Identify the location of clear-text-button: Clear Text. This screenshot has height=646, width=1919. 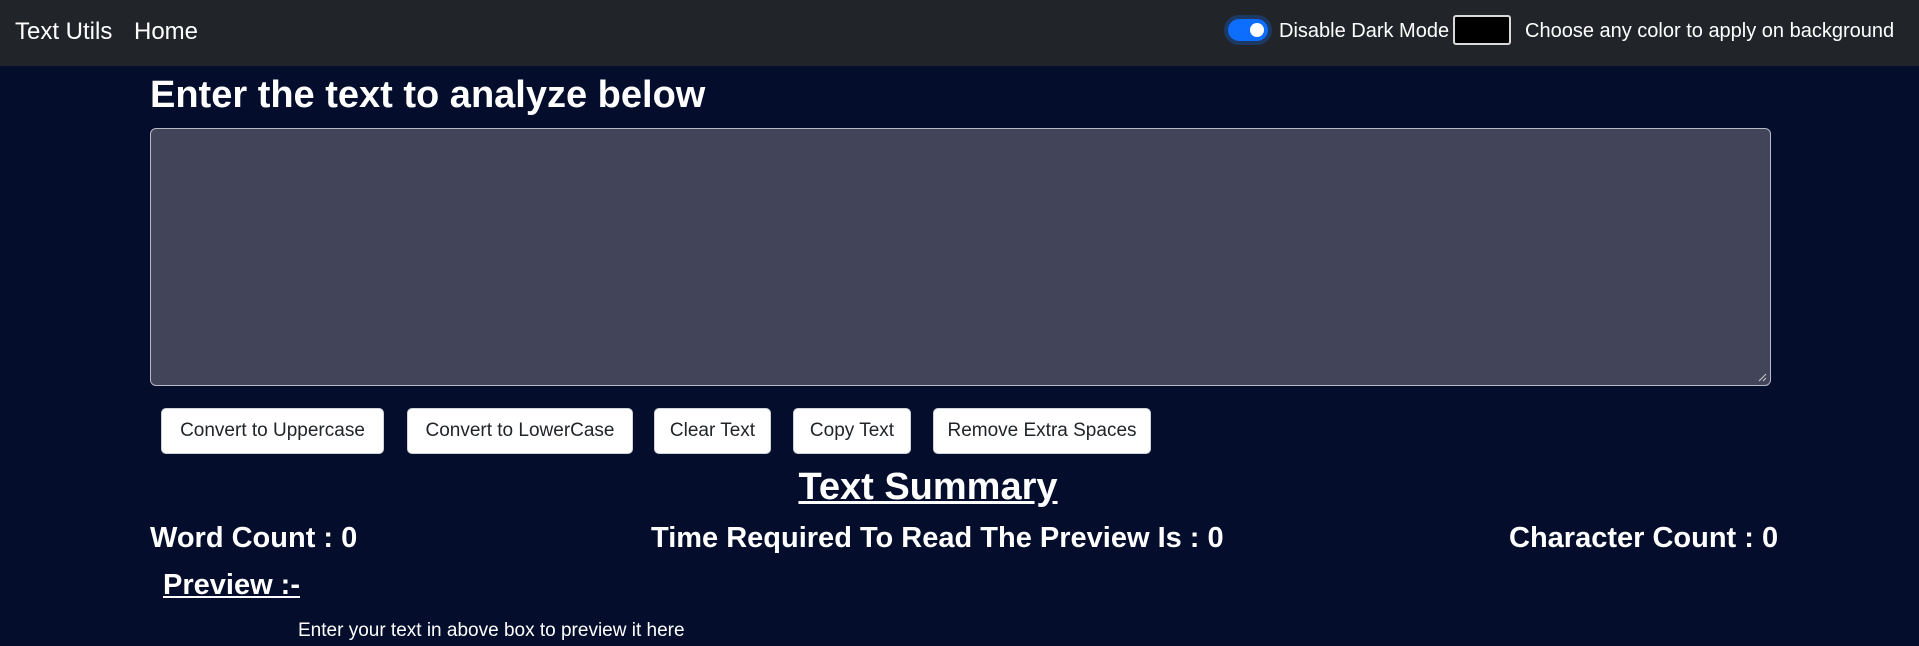
(712, 431).